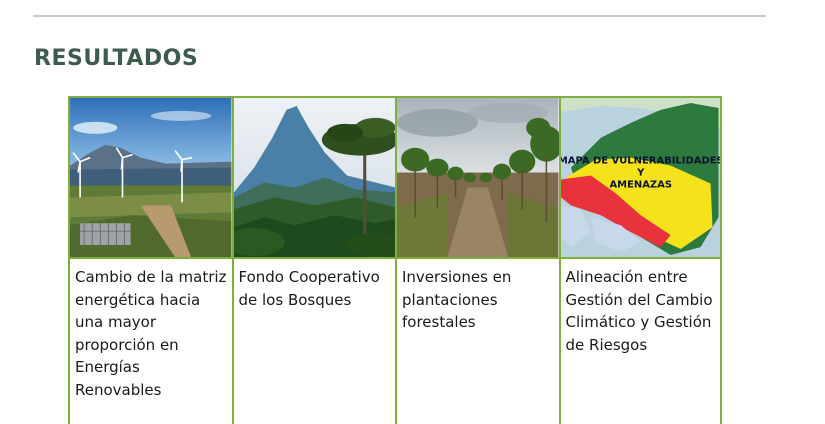 The height and width of the screenshot is (424, 825). What do you see at coordinates (116, 58) in the screenshot?
I see `page-title: RESULTADOS` at bounding box center [116, 58].